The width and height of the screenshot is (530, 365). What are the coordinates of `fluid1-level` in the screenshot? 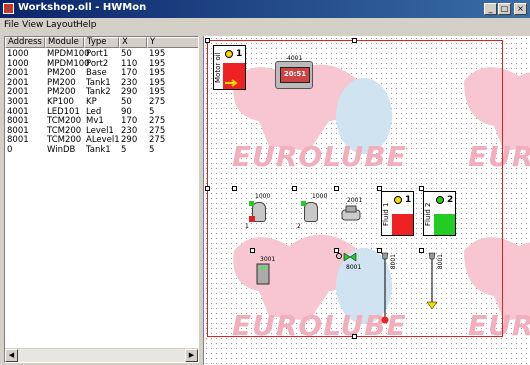 It's located at (402, 224).